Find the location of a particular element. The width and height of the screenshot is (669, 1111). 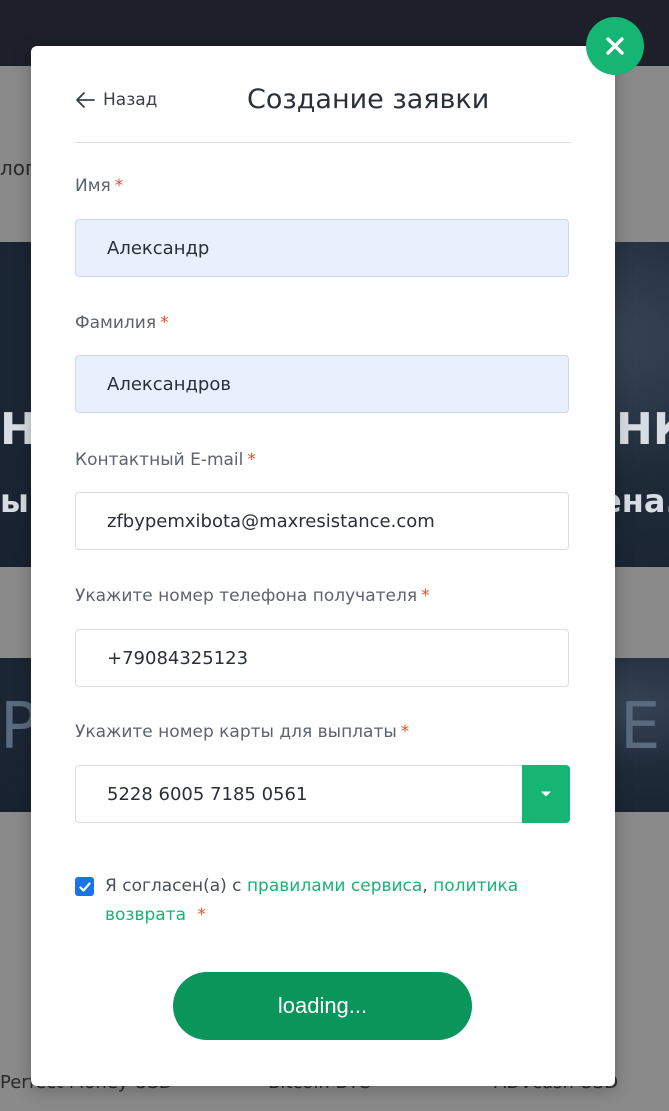

check-icon is located at coordinates (84, 886).